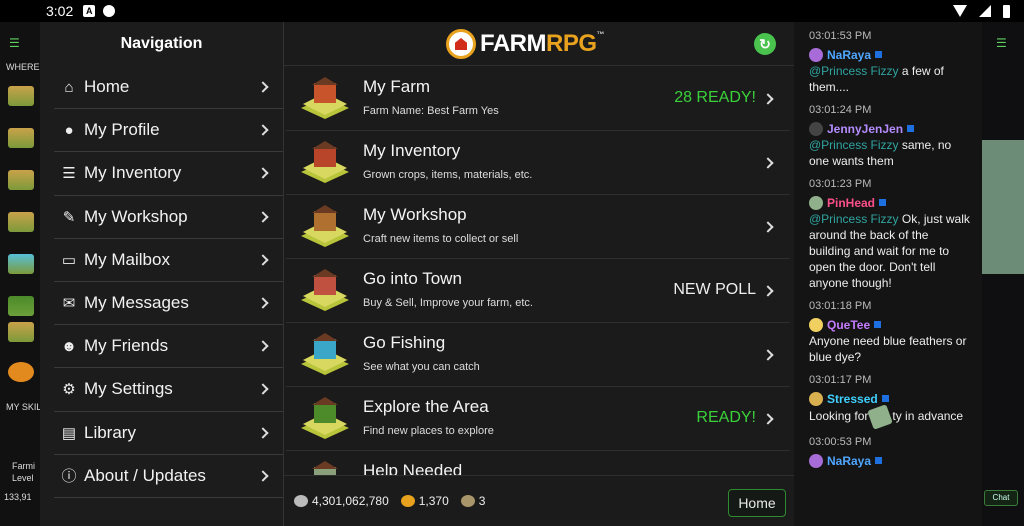 This screenshot has width=1024, height=526. I want to click on workshop-tile-icon, so click(21, 180).